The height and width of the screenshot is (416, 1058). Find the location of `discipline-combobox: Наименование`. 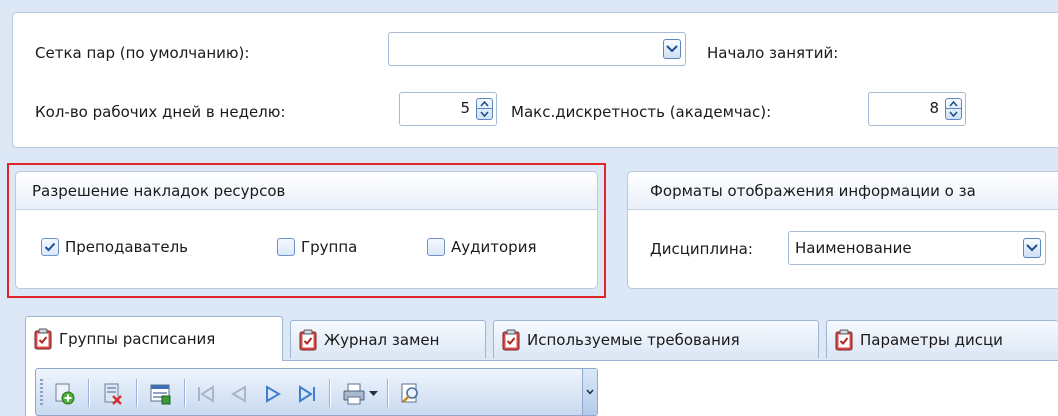

discipline-combobox: Наименование is located at coordinates (917, 248).